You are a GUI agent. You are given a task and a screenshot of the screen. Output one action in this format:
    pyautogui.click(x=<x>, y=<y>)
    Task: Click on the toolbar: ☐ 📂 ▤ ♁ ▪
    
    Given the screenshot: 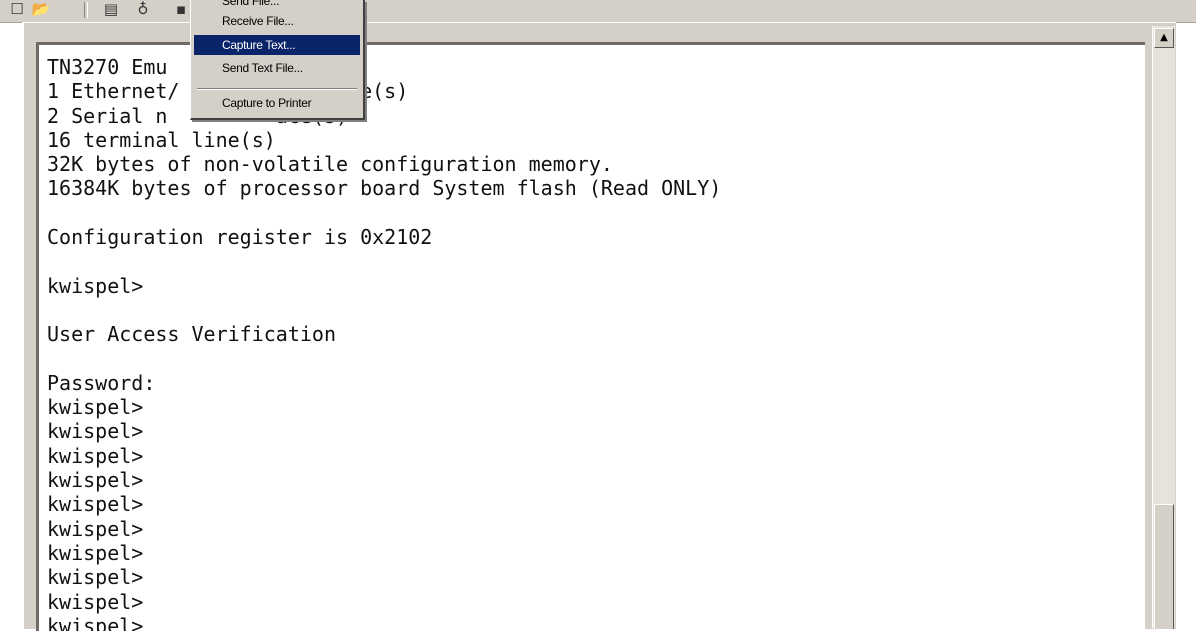 What is the action you would take?
    pyautogui.click(x=598, y=11)
    